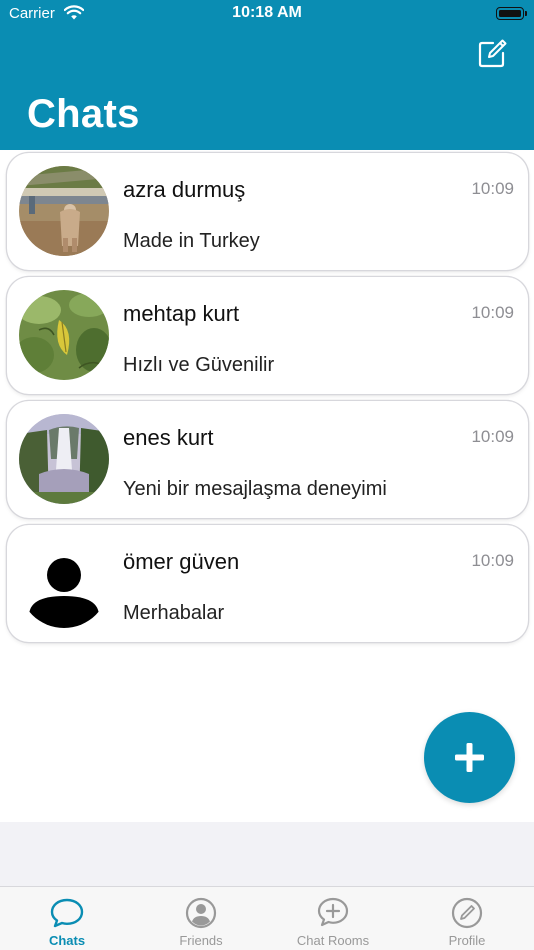 Image resolution: width=534 pixels, height=950 pixels. I want to click on chat-bubble-icon, so click(67, 913).